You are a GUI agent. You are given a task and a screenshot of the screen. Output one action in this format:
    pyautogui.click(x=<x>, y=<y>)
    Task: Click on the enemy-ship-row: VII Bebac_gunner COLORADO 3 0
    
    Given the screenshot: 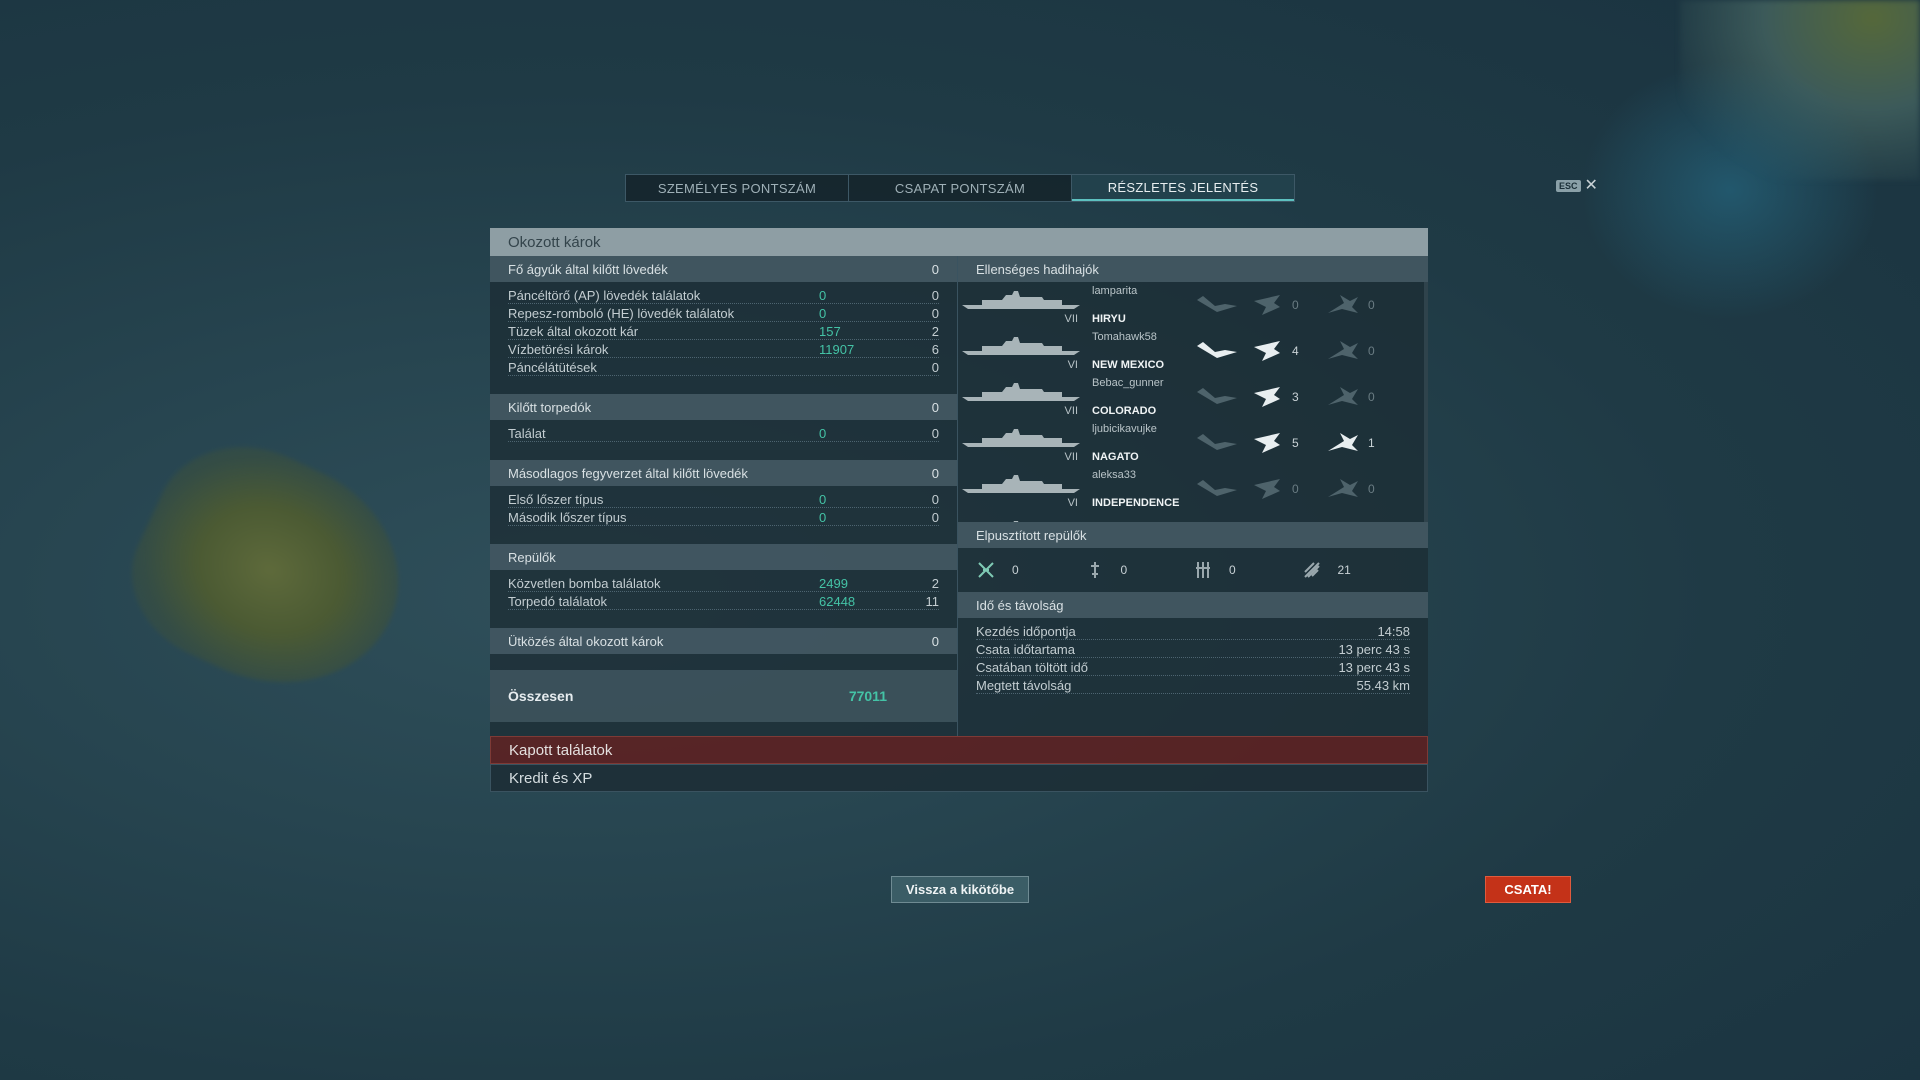 What is the action you would take?
    pyautogui.click(x=1191, y=397)
    